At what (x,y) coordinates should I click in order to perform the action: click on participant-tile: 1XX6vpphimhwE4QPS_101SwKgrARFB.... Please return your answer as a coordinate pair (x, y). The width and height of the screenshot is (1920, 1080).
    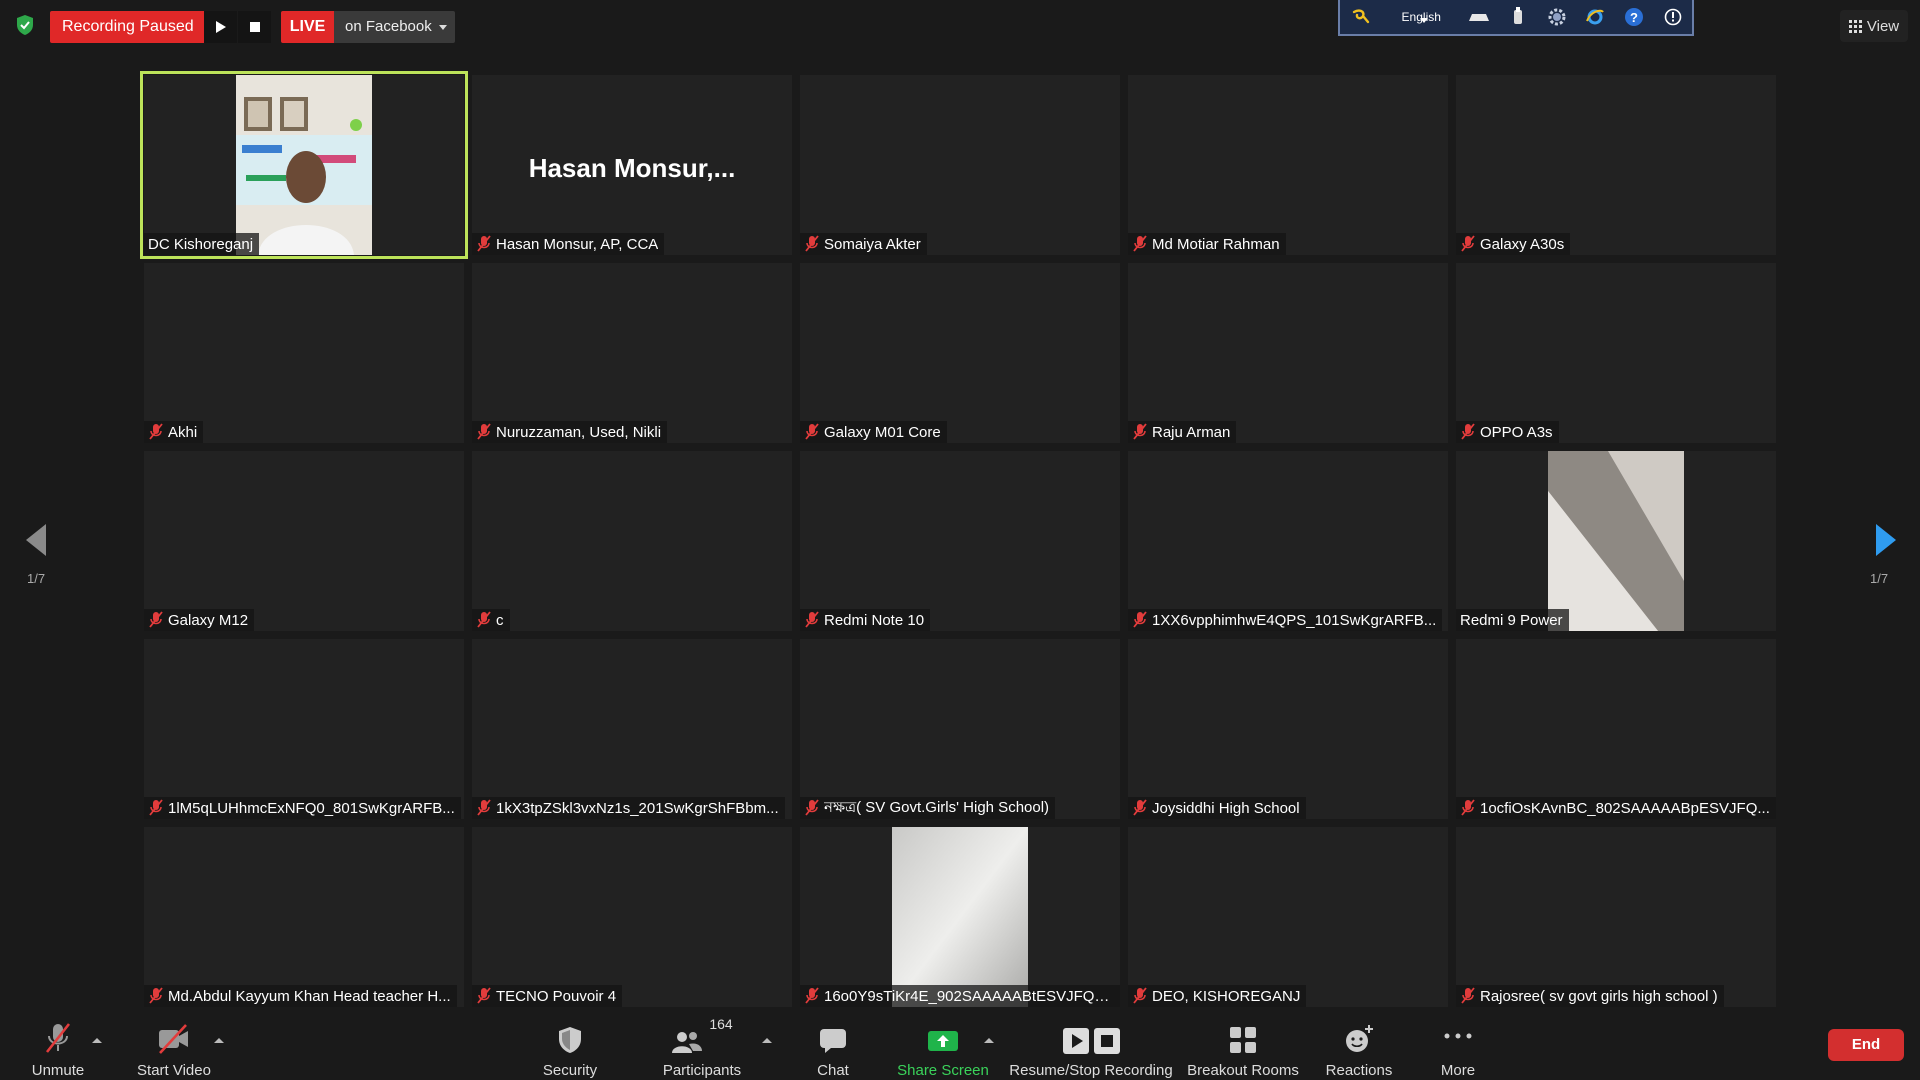
    Looking at the image, I should click on (1288, 541).